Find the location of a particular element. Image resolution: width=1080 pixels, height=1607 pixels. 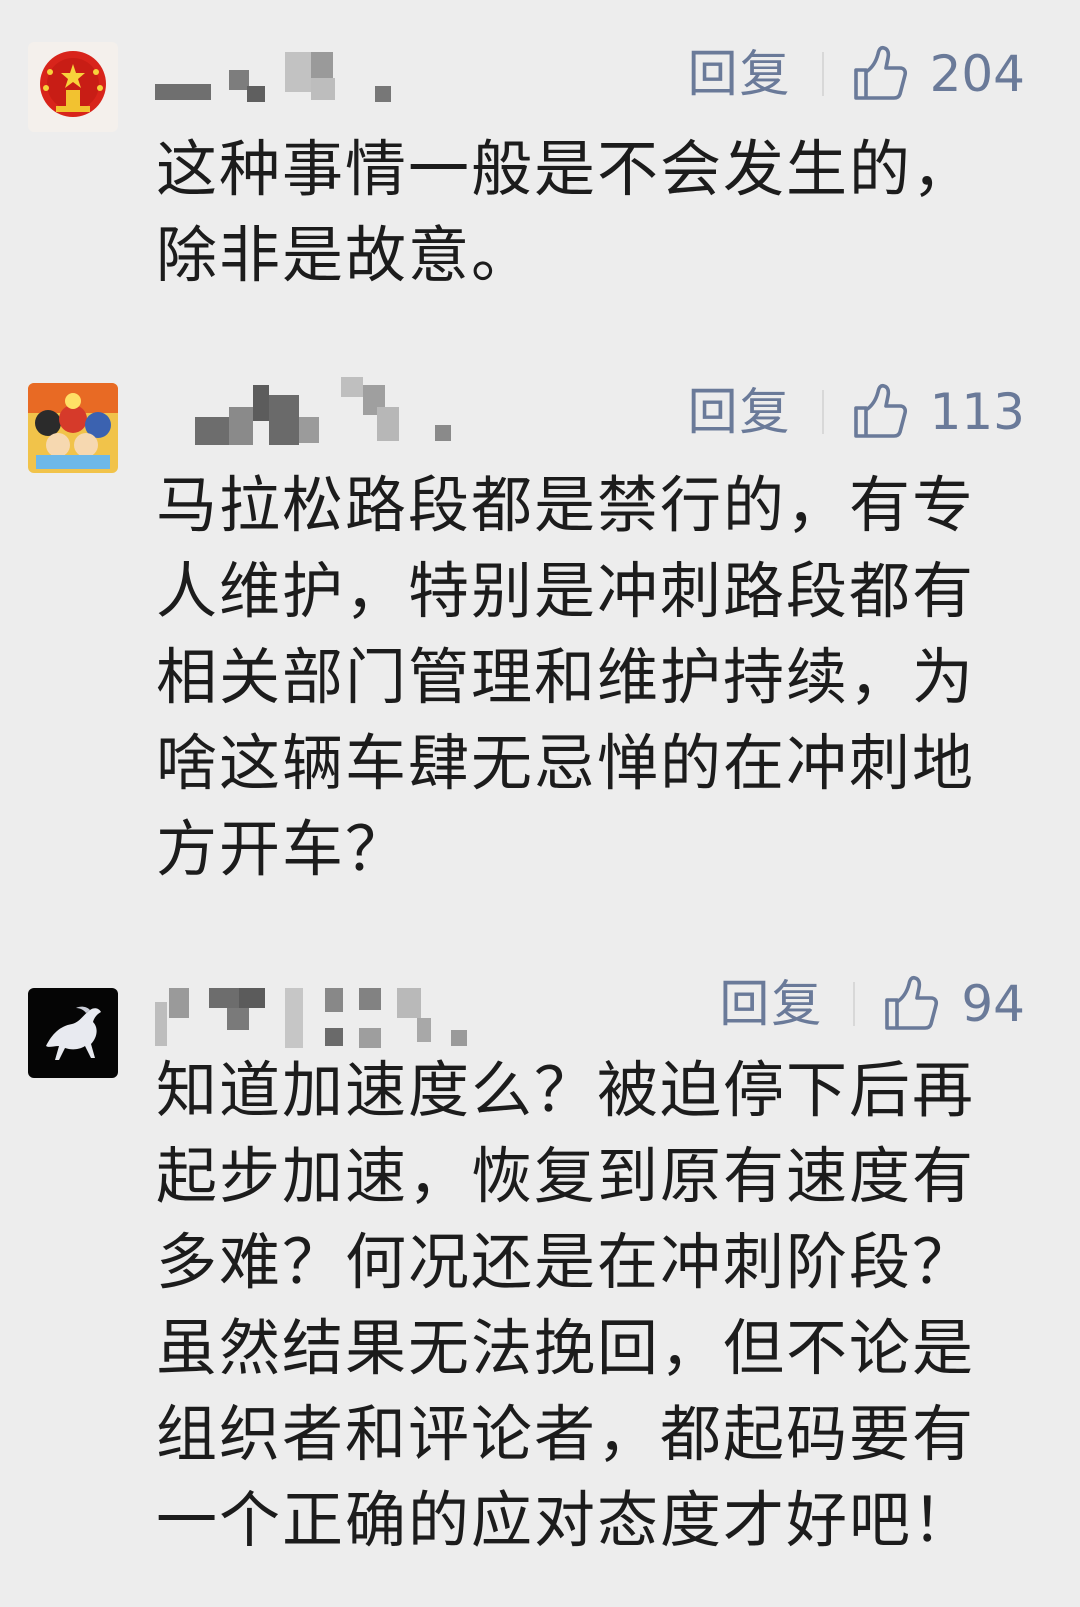

comment-line: 知道加速度么？被迫停下后再 is located at coordinates (566, 1090).